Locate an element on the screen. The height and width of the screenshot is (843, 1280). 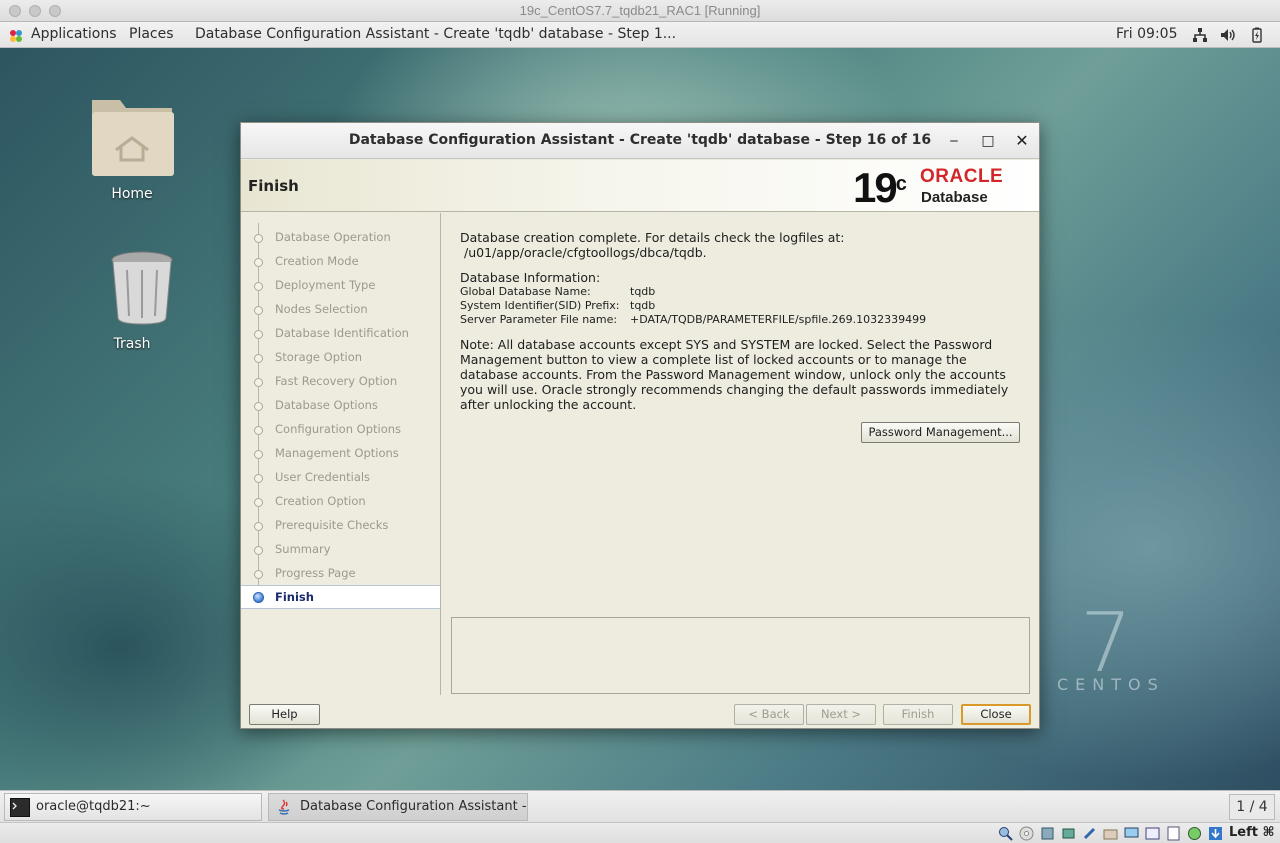
oracle-version-logo: 19c is located at coordinates (880, 187).